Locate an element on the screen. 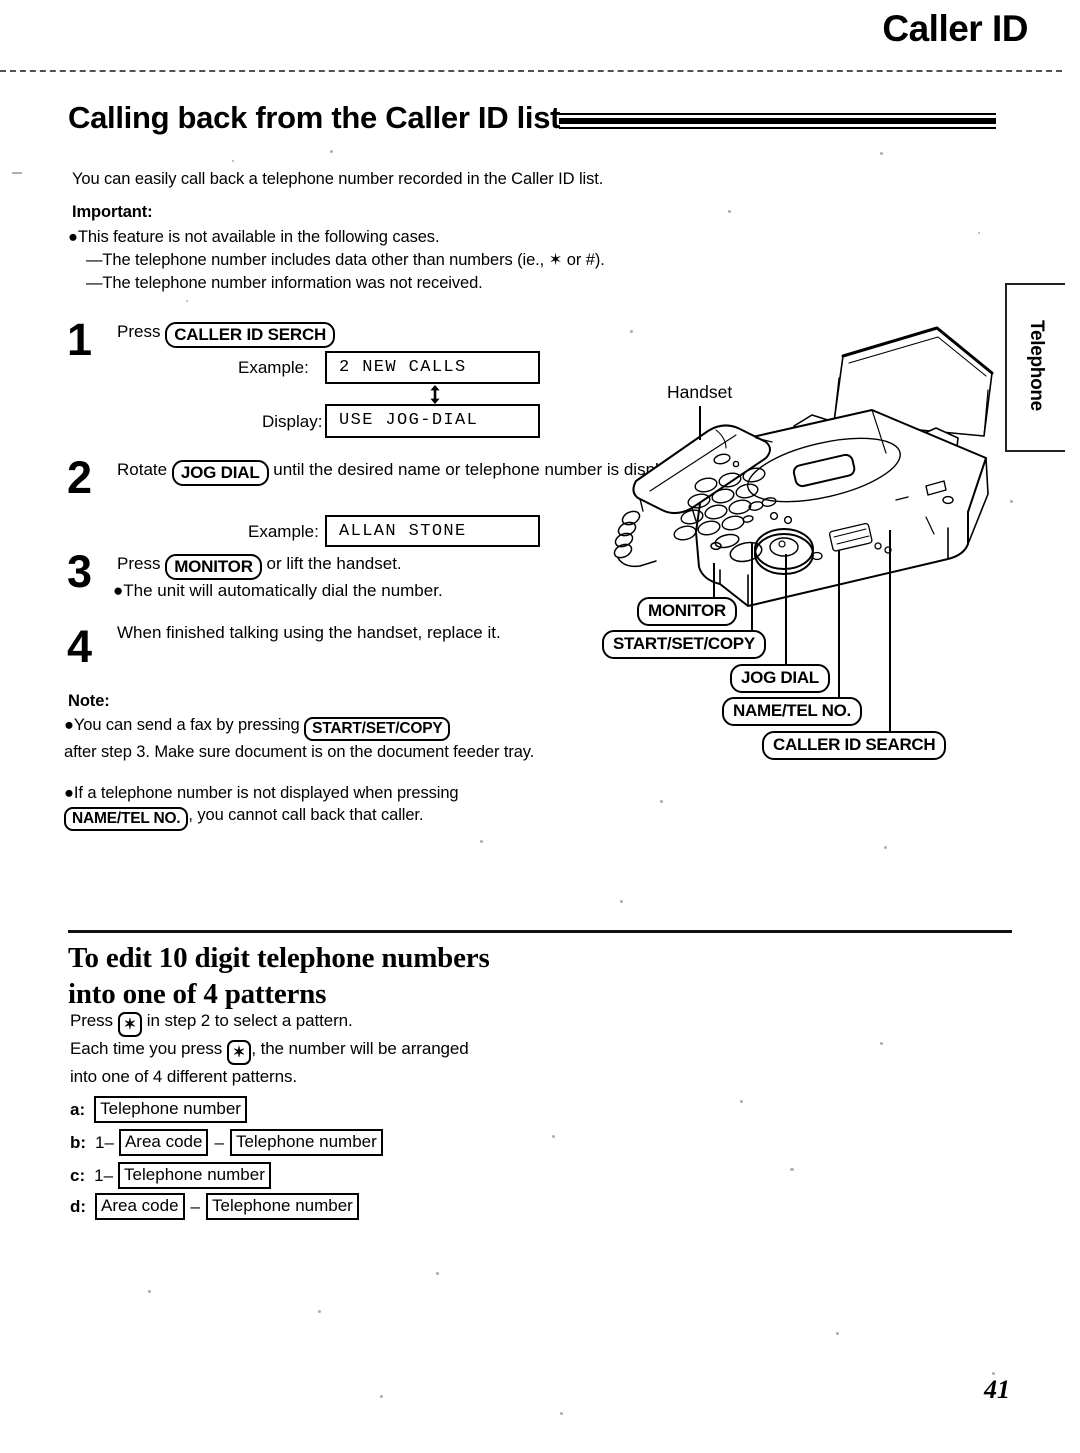 The width and height of the screenshot is (1080, 1453). lcd-display-new-calls: 2 NEW CALLS is located at coordinates (432, 367).